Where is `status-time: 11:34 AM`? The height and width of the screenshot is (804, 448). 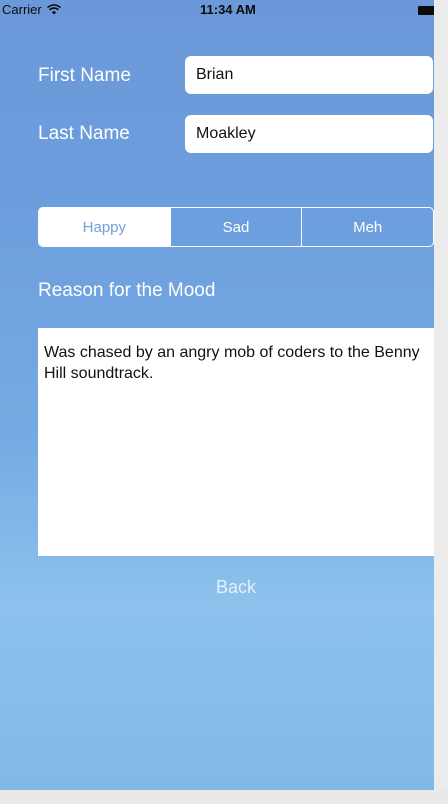 status-time: 11:34 AM is located at coordinates (228, 9).